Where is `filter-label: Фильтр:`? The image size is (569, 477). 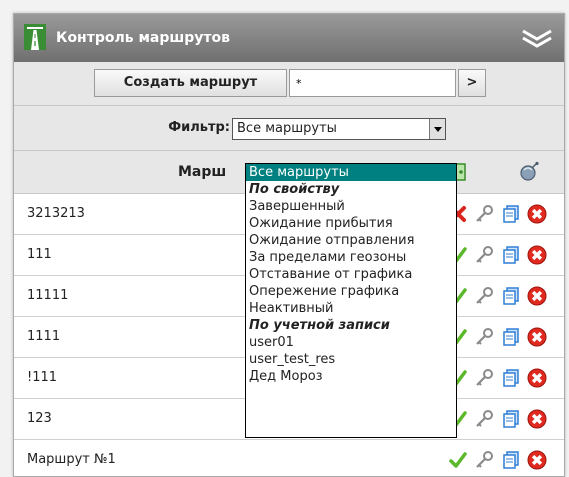 filter-label: Фильтр: is located at coordinates (199, 127).